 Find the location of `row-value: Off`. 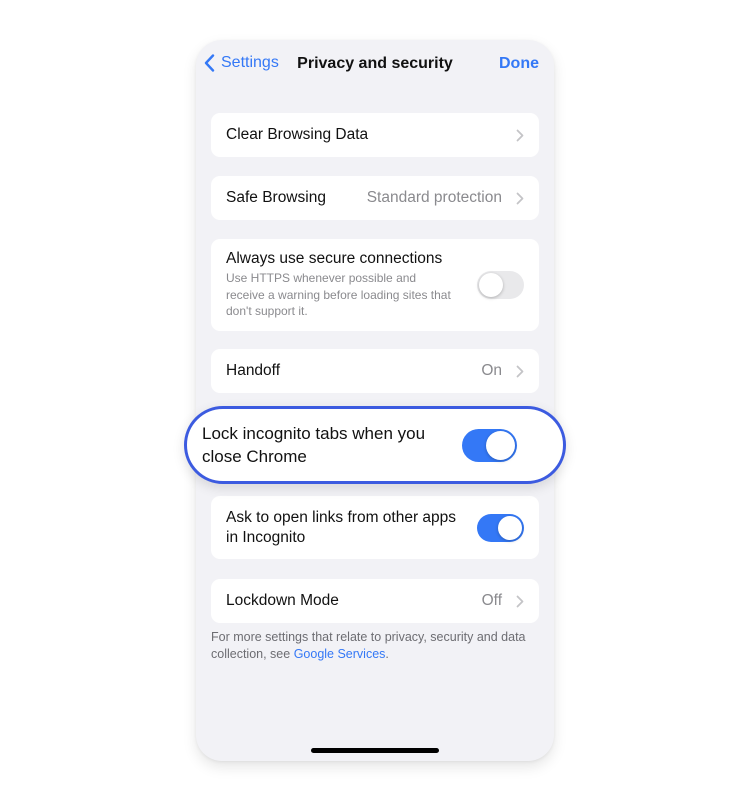

row-value: Off is located at coordinates (491, 600).